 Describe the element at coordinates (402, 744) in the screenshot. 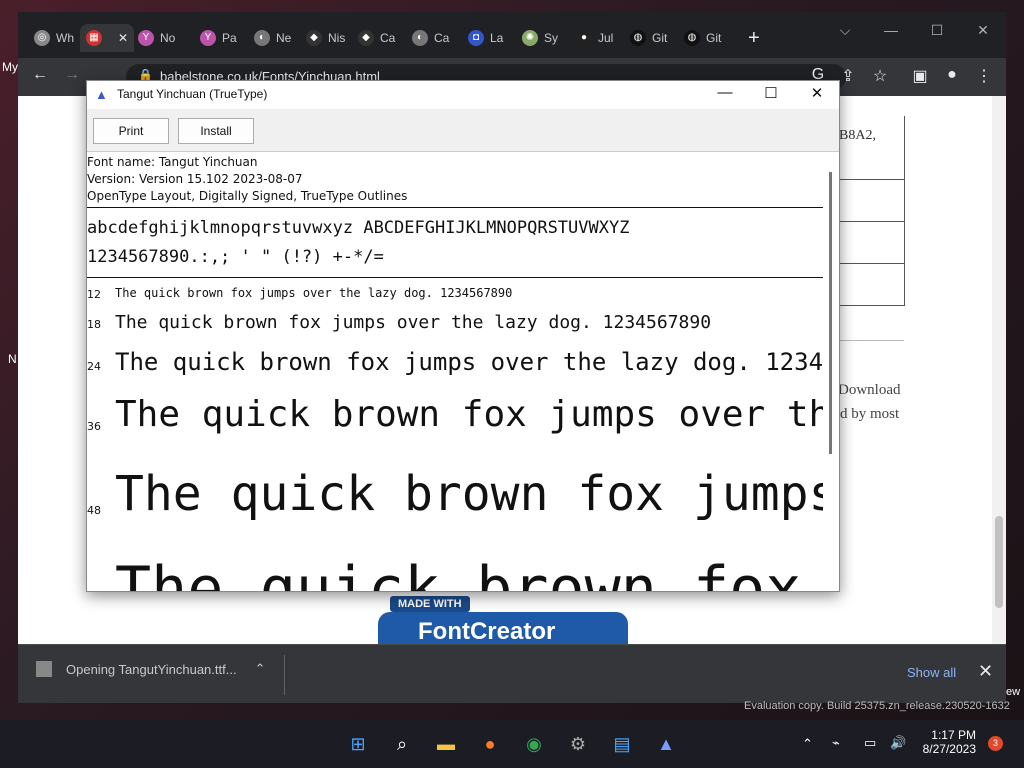

I see `search-icon: ⌕` at that location.